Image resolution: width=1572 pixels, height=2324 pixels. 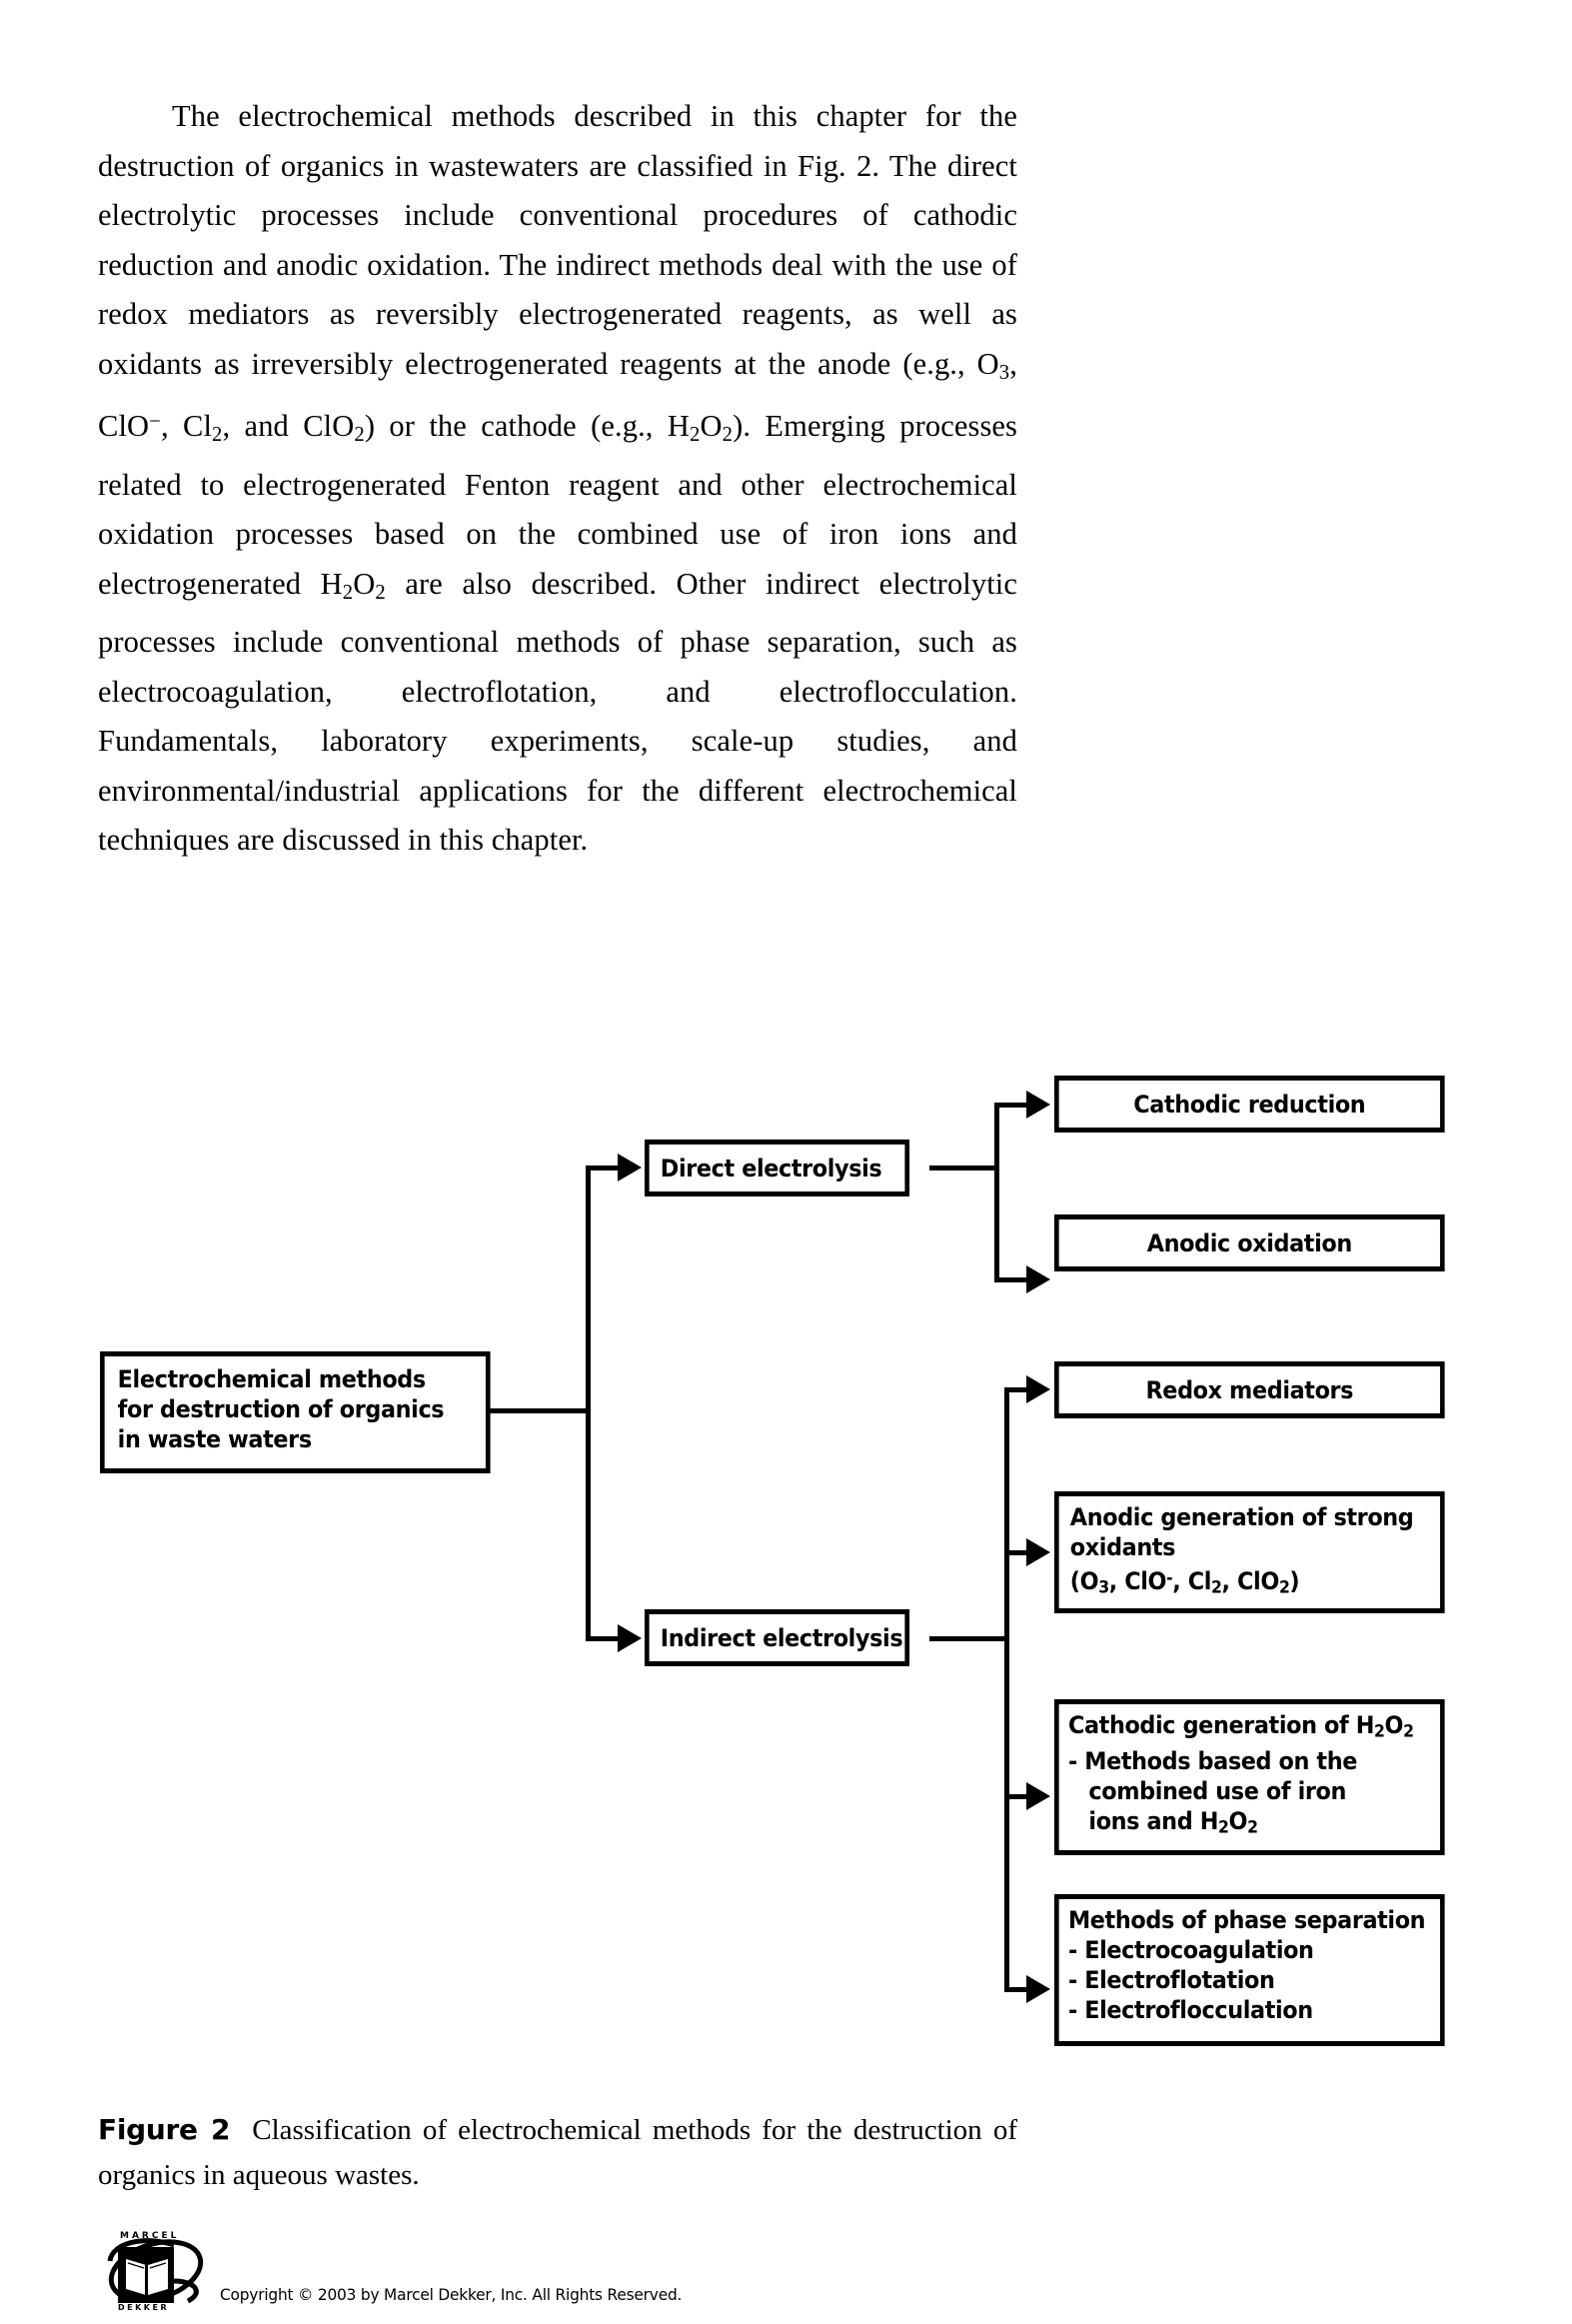 I want to click on h2-subscript-box-b: 2, so click(x=1224, y=1826).